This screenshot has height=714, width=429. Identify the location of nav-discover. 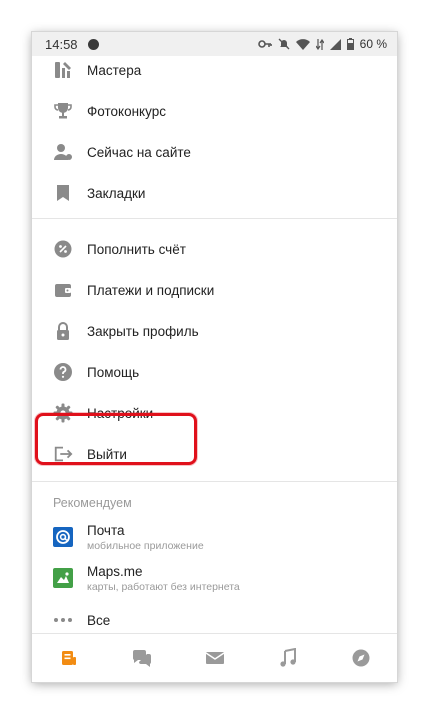
(361, 658).